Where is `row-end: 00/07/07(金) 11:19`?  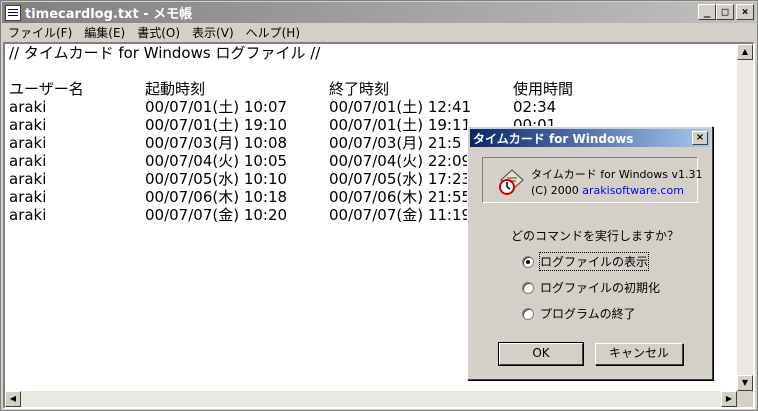 row-end: 00/07/07(金) 11:19 is located at coordinates (400, 215).